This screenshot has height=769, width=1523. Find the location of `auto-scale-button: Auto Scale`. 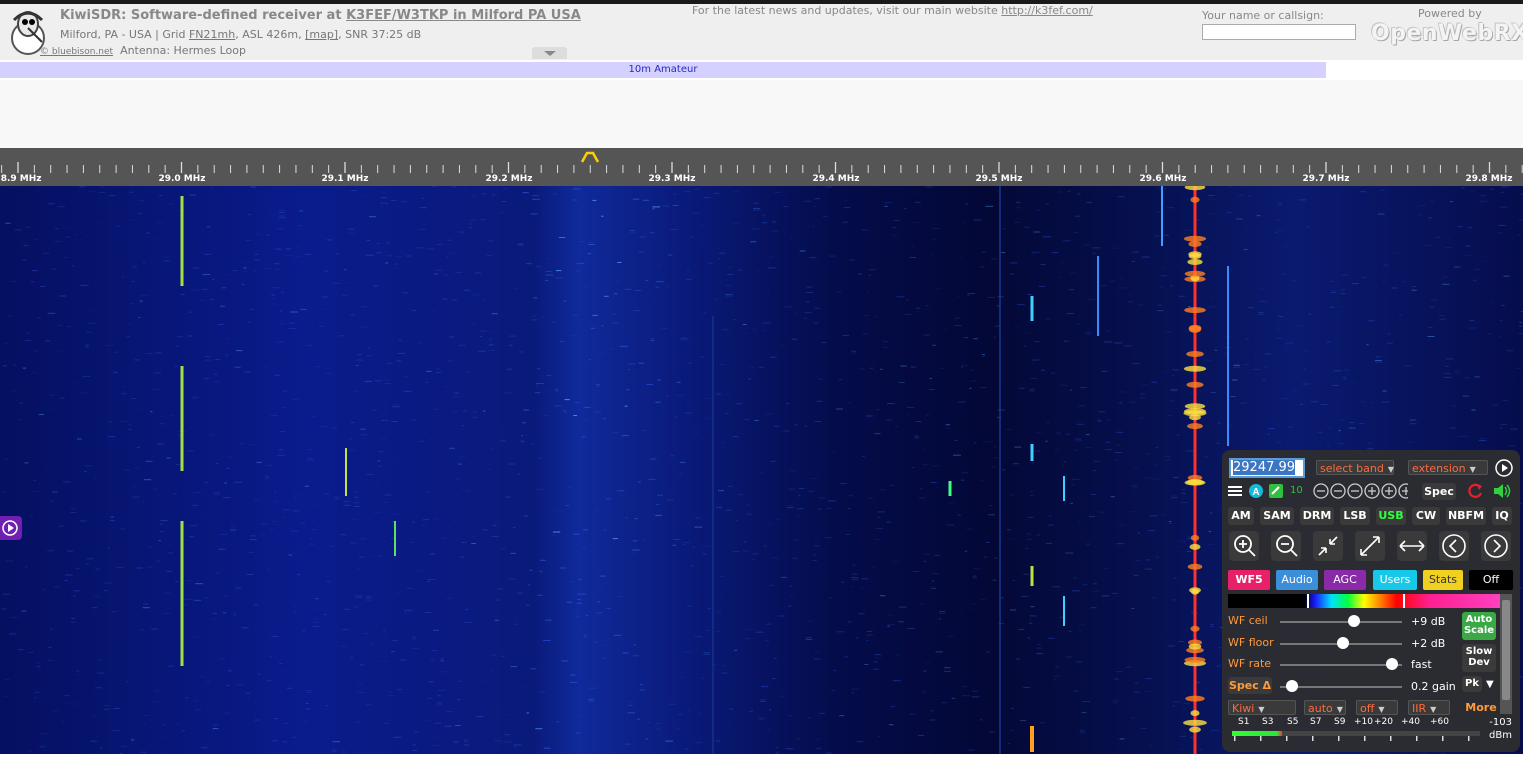

auto-scale-button: Auto Scale is located at coordinates (1479, 626).